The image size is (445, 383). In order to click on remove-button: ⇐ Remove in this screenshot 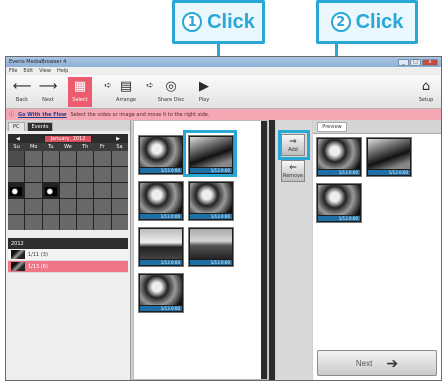, I will do `click(293, 171)`.